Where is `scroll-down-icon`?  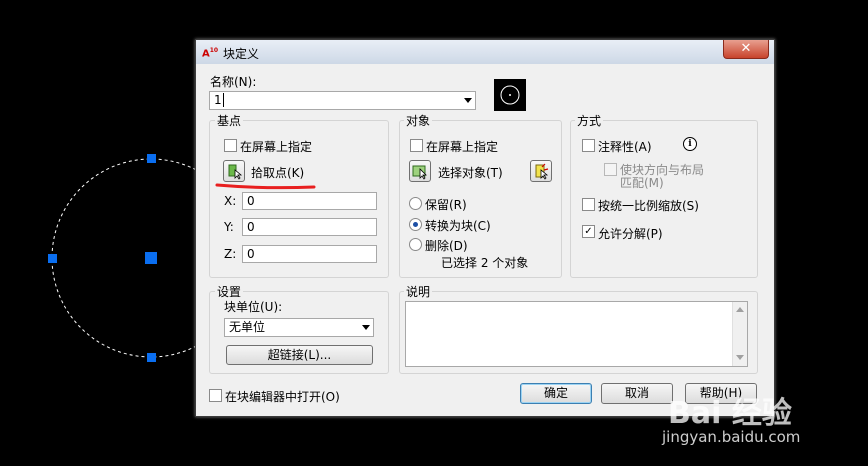 scroll-down-icon is located at coordinates (740, 357).